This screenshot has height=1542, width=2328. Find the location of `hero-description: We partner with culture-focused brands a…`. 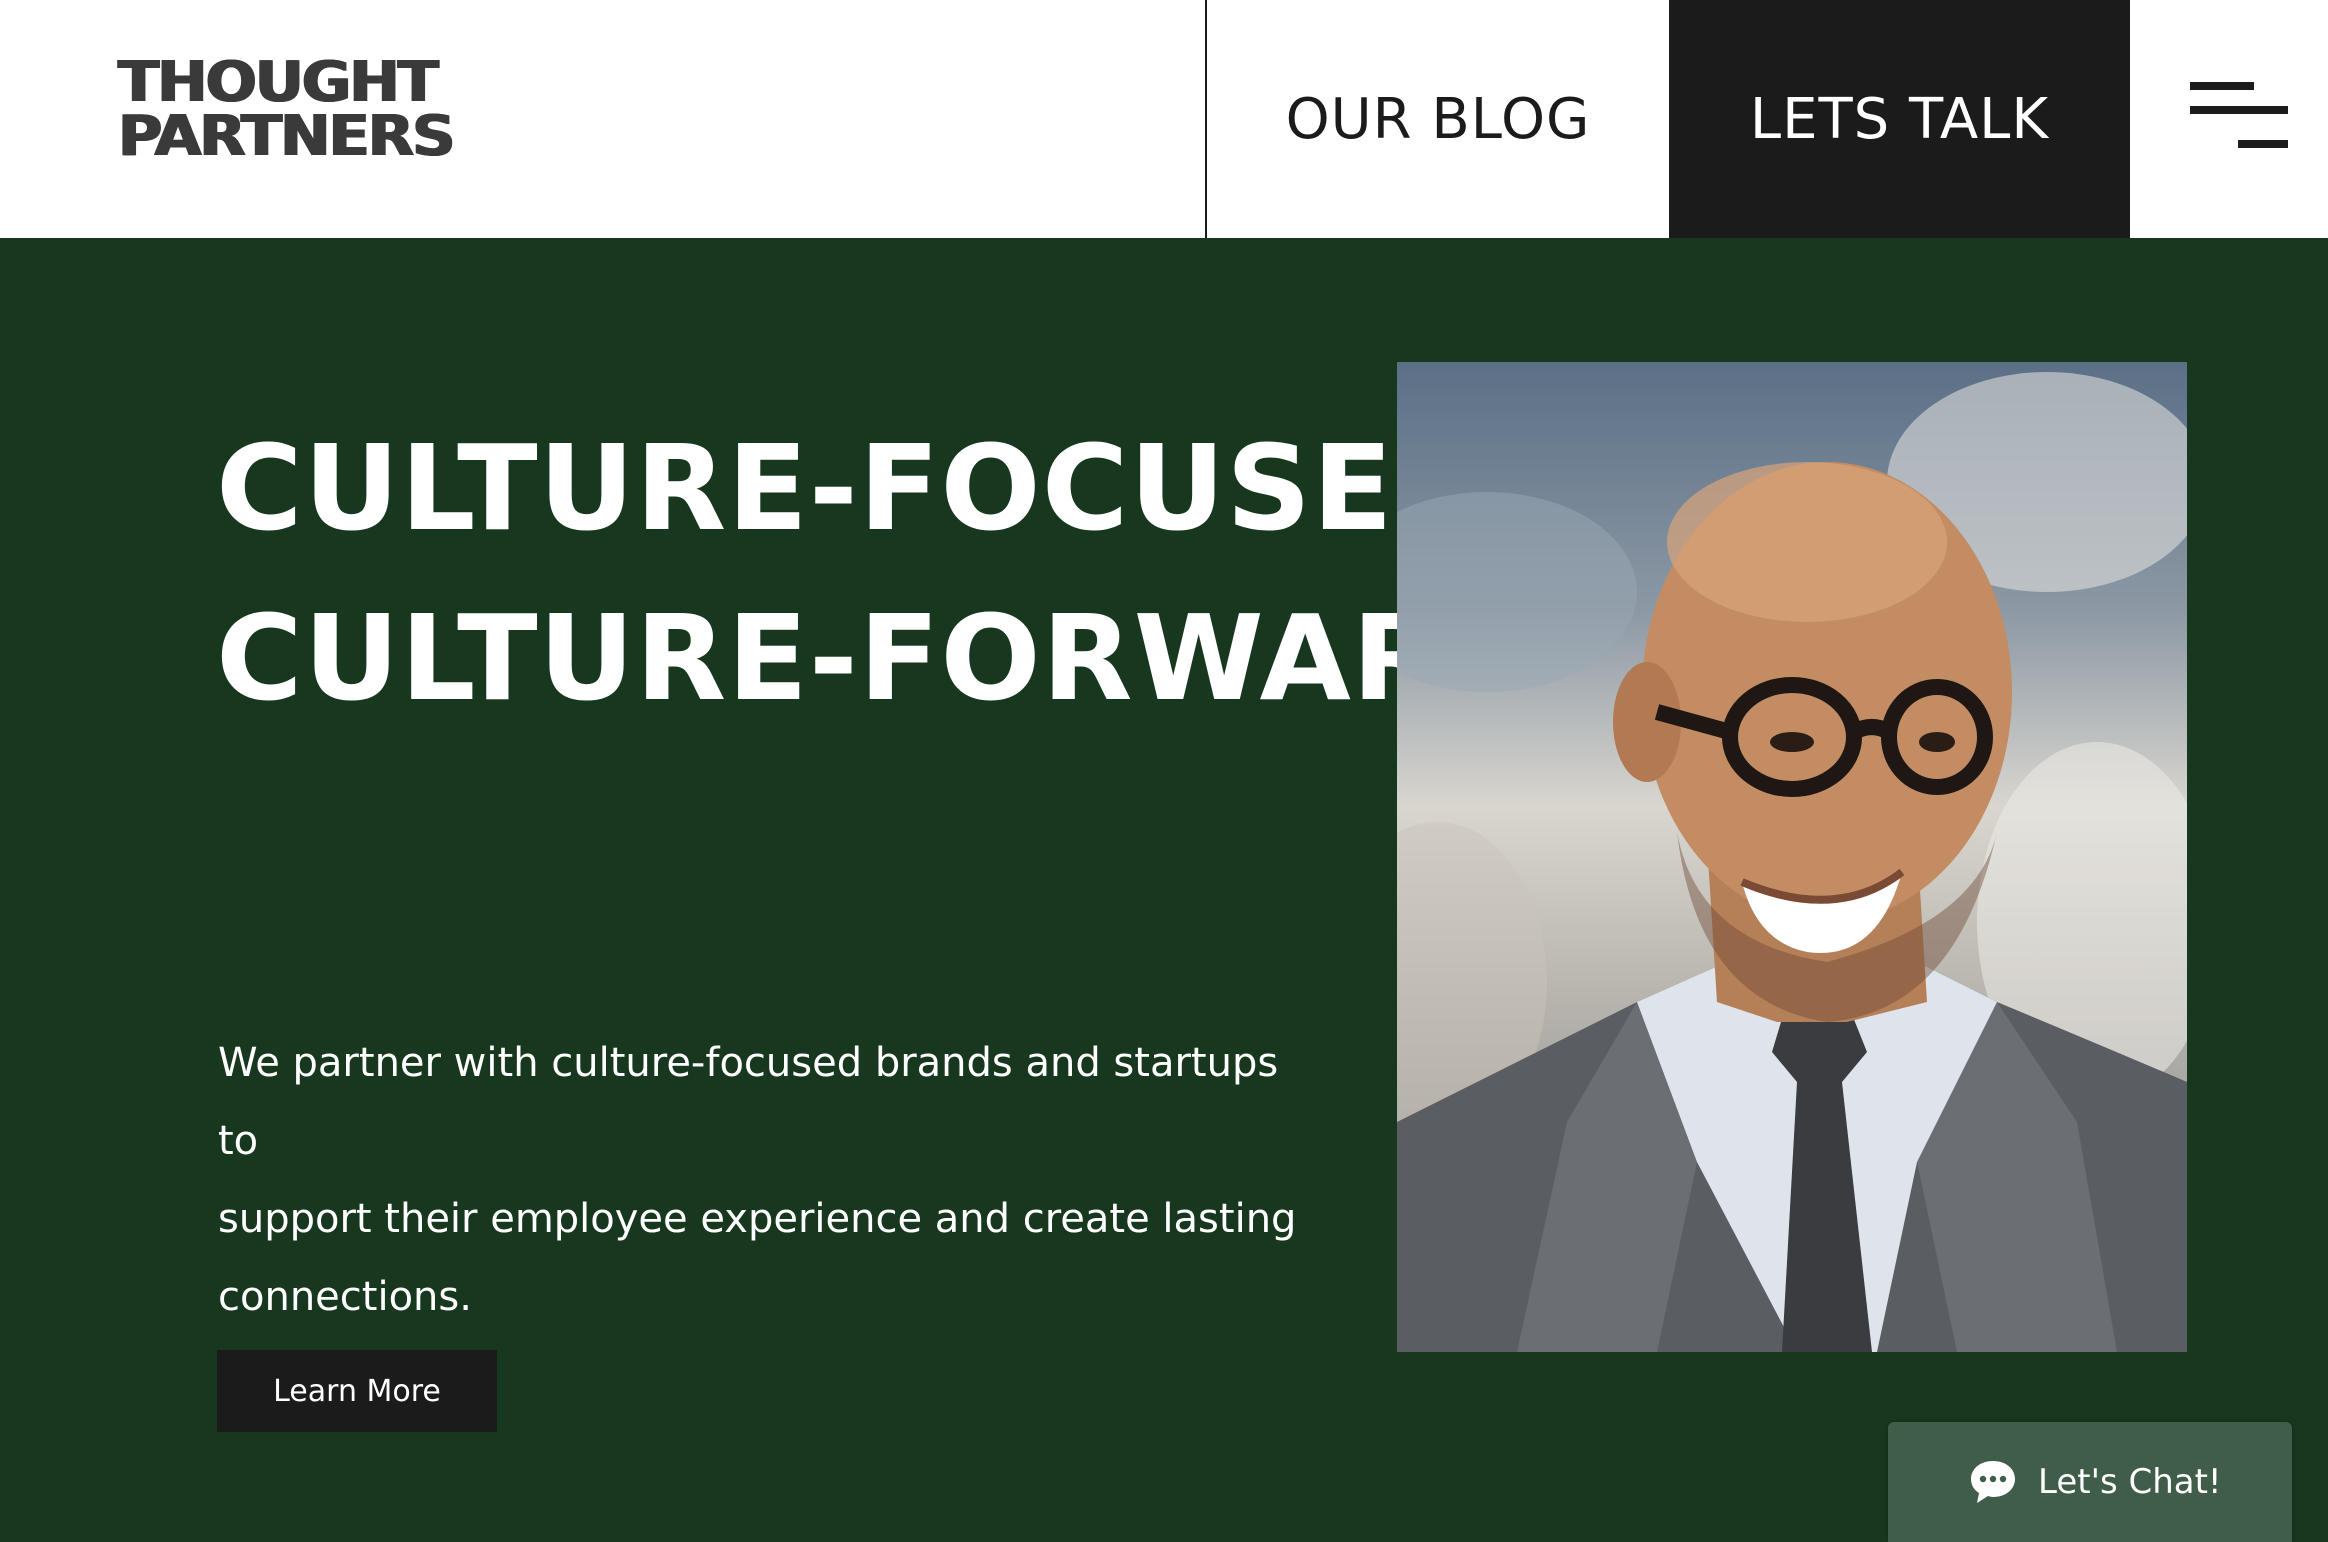

hero-description: We partner with culture-focused brands a… is located at coordinates (758, 1180).